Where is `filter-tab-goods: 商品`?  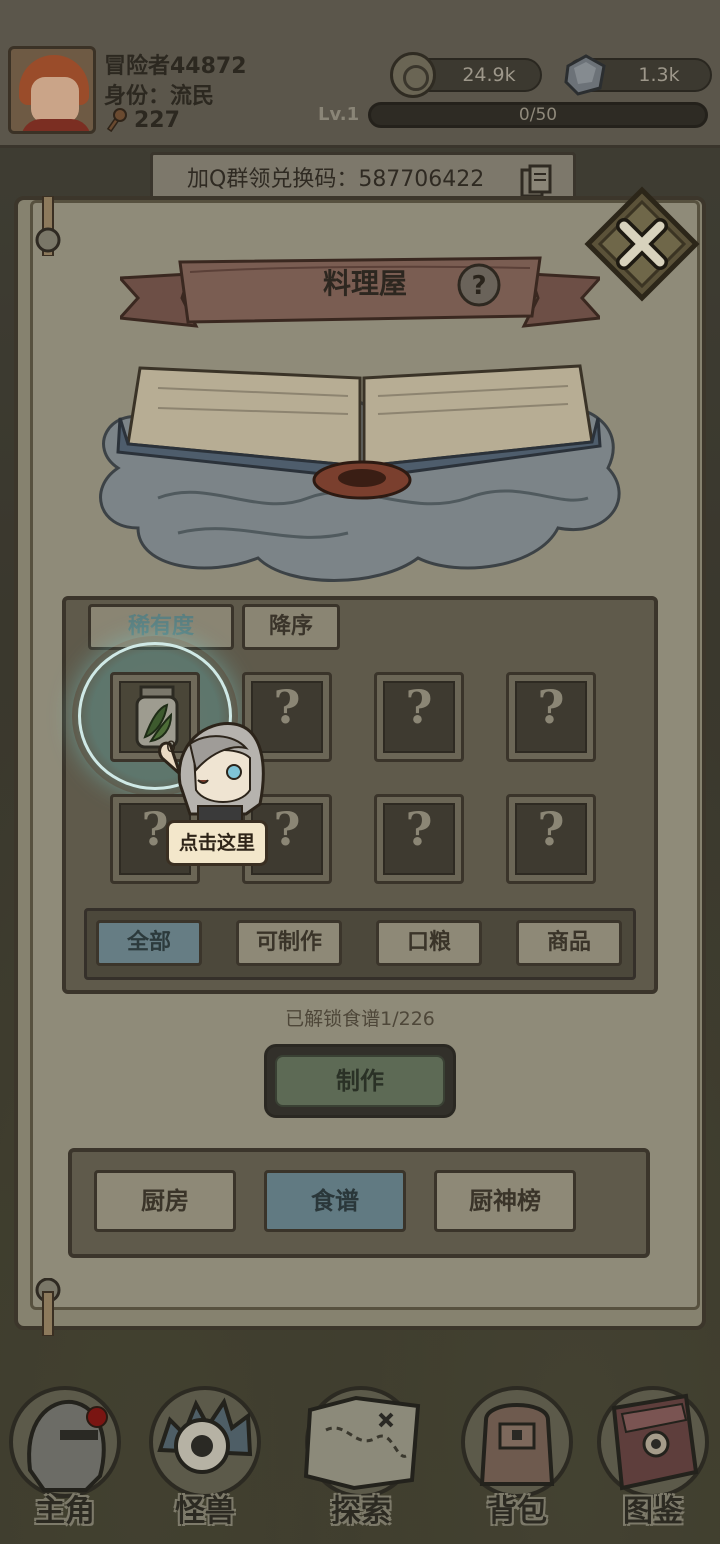
filter-tab-goods: 商品 is located at coordinates (569, 943).